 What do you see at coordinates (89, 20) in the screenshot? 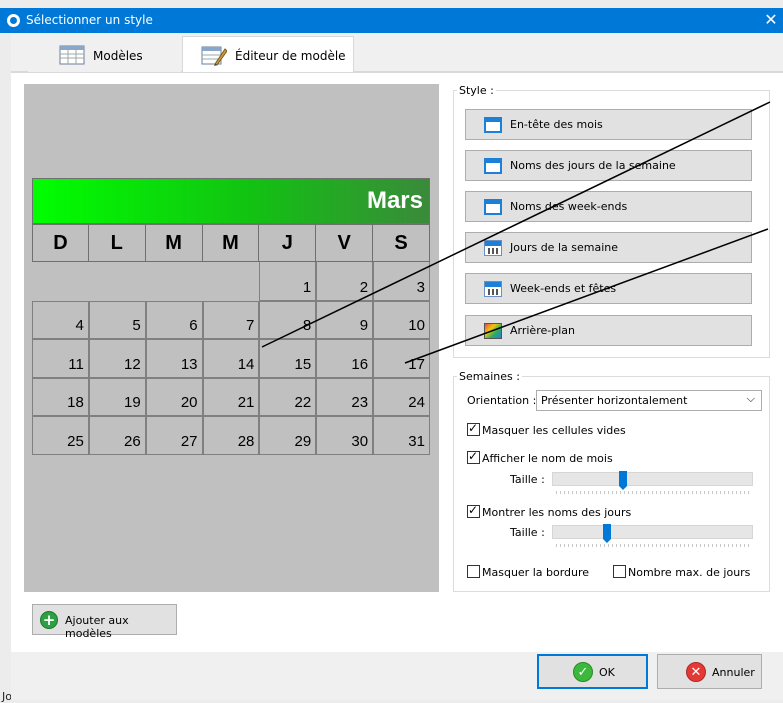
I see `window-title: Sélectionner un style` at bounding box center [89, 20].